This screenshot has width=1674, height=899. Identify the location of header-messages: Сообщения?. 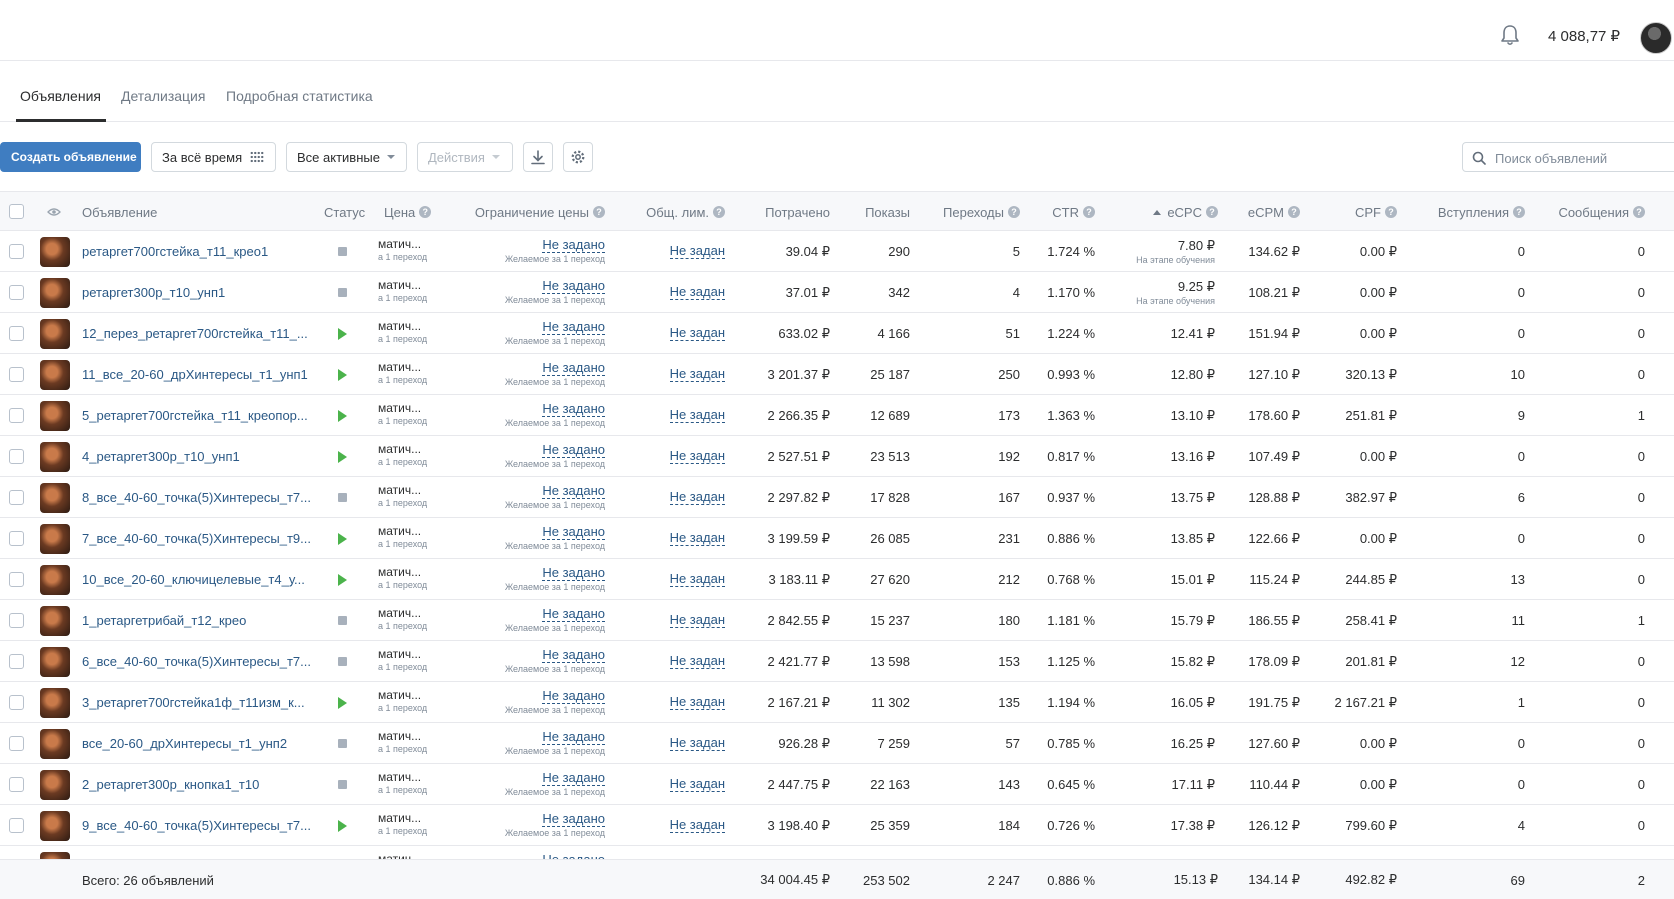
(1587, 212).